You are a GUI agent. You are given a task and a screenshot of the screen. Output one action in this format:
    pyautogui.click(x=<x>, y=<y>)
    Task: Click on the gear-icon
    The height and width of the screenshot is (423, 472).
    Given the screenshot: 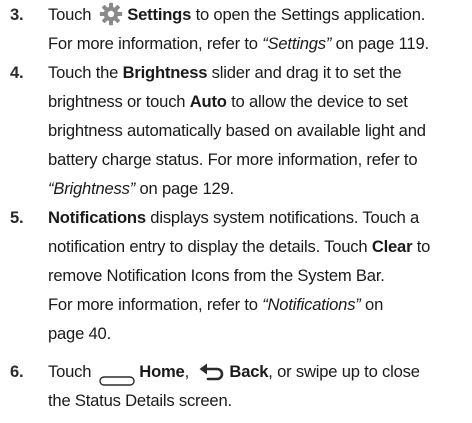 What is the action you would take?
    pyautogui.click(x=111, y=14)
    